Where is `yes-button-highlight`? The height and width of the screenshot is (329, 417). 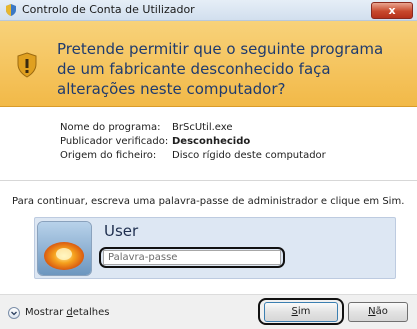 yes-button-highlight is located at coordinates (301, 311).